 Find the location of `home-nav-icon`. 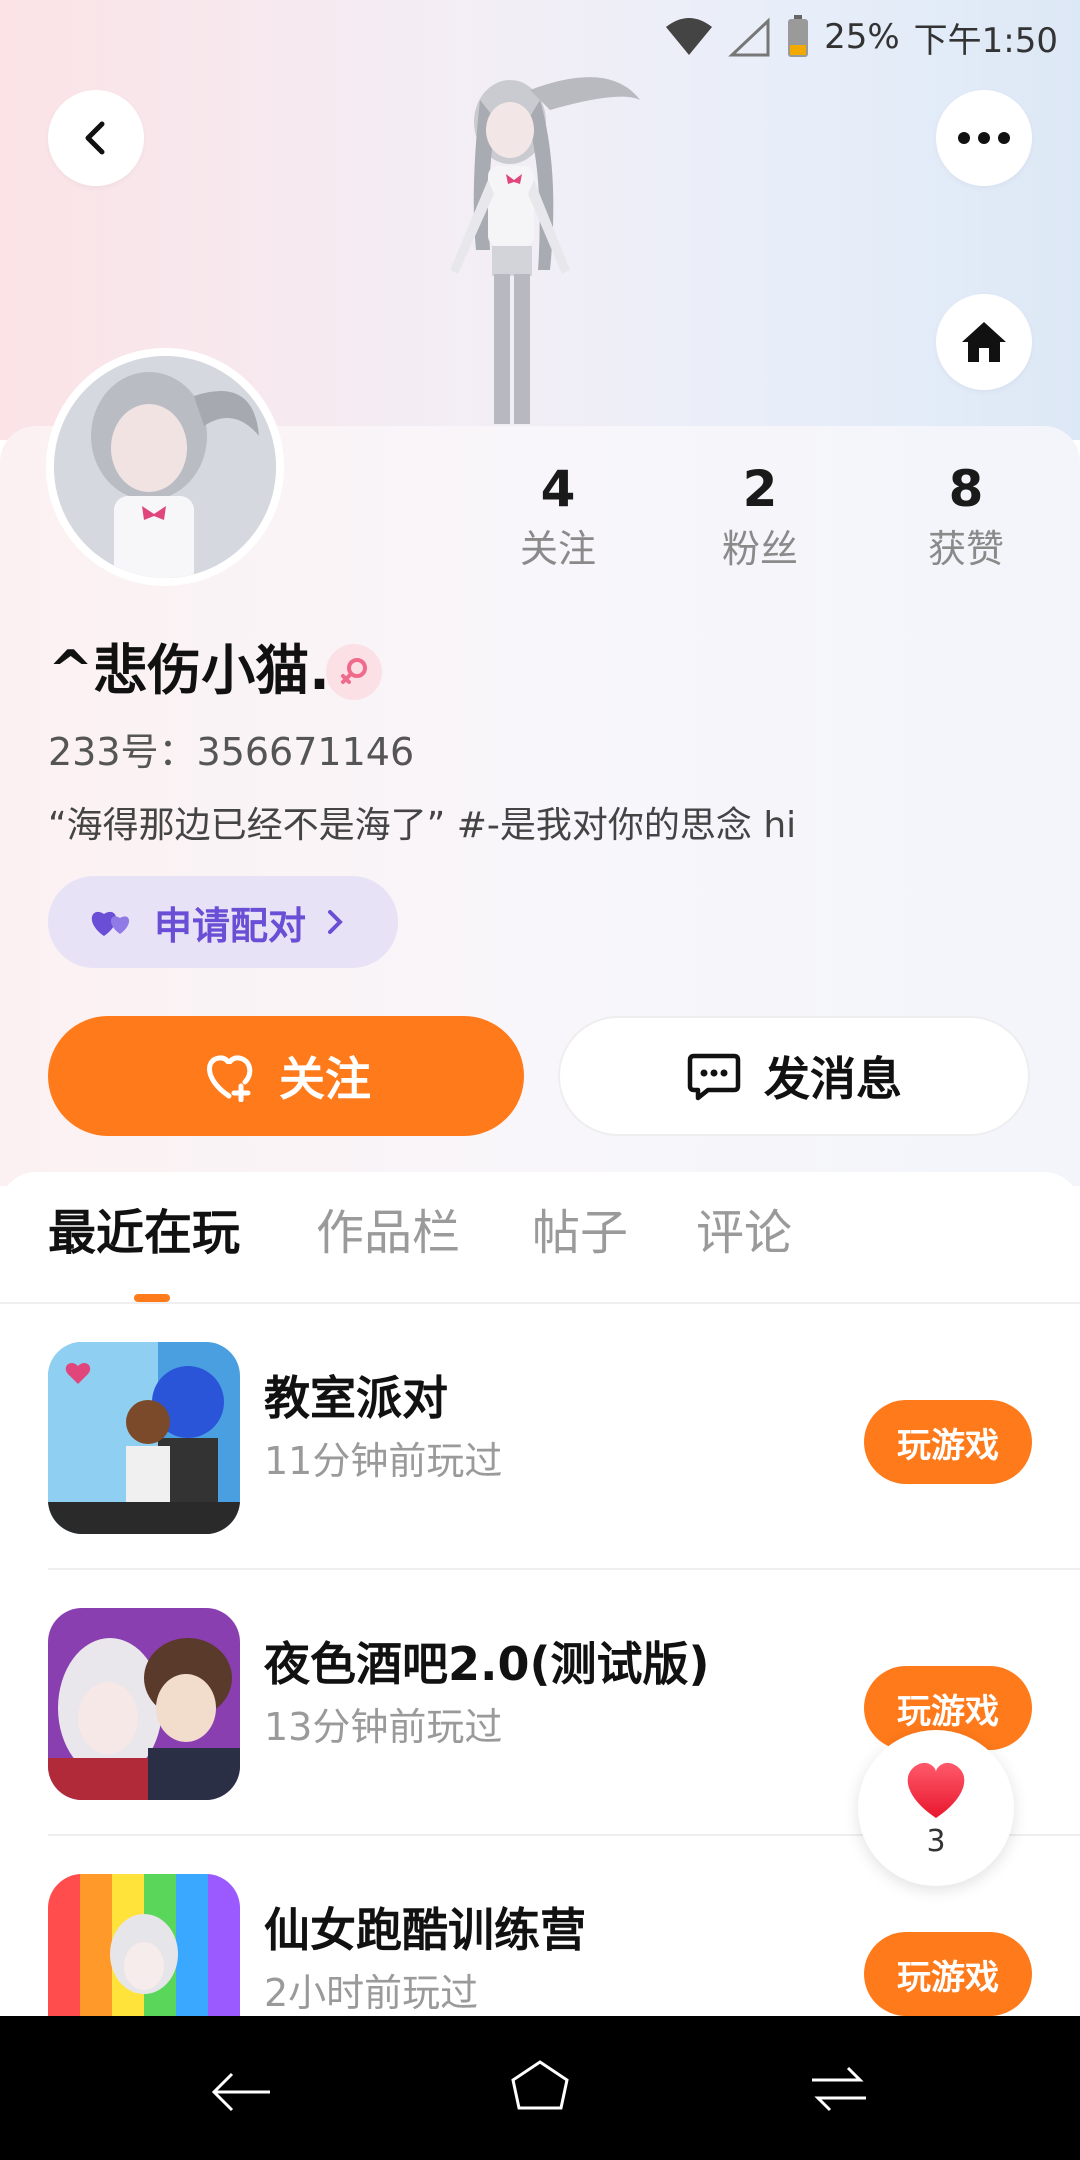

home-nav-icon is located at coordinates (540, 2088).